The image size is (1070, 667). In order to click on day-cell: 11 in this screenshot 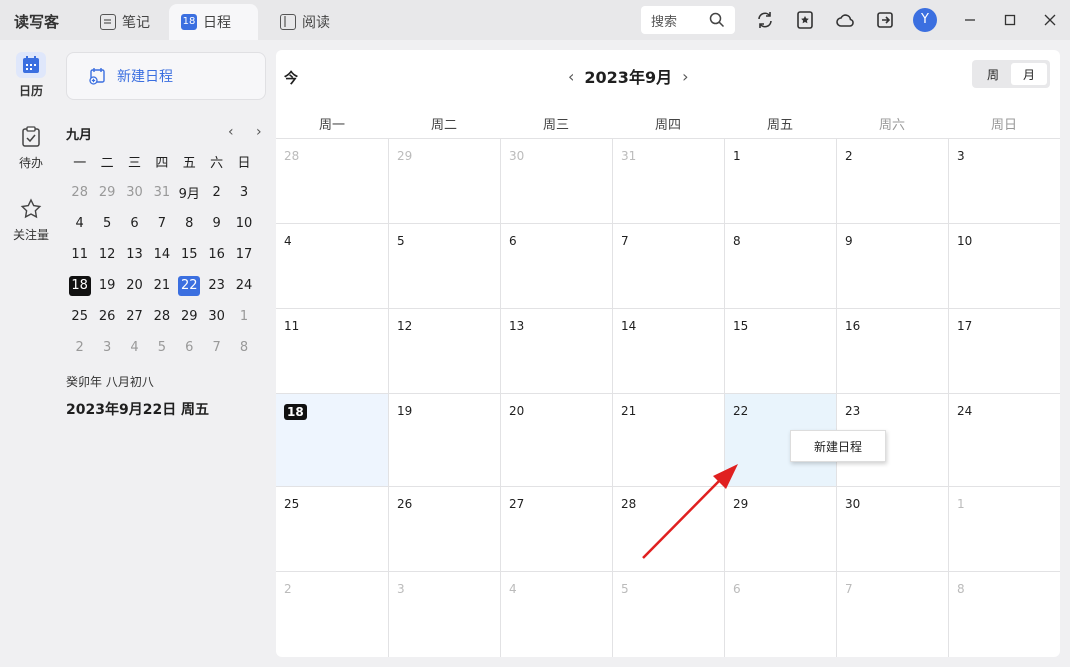, I will do `click(332, 350)`.